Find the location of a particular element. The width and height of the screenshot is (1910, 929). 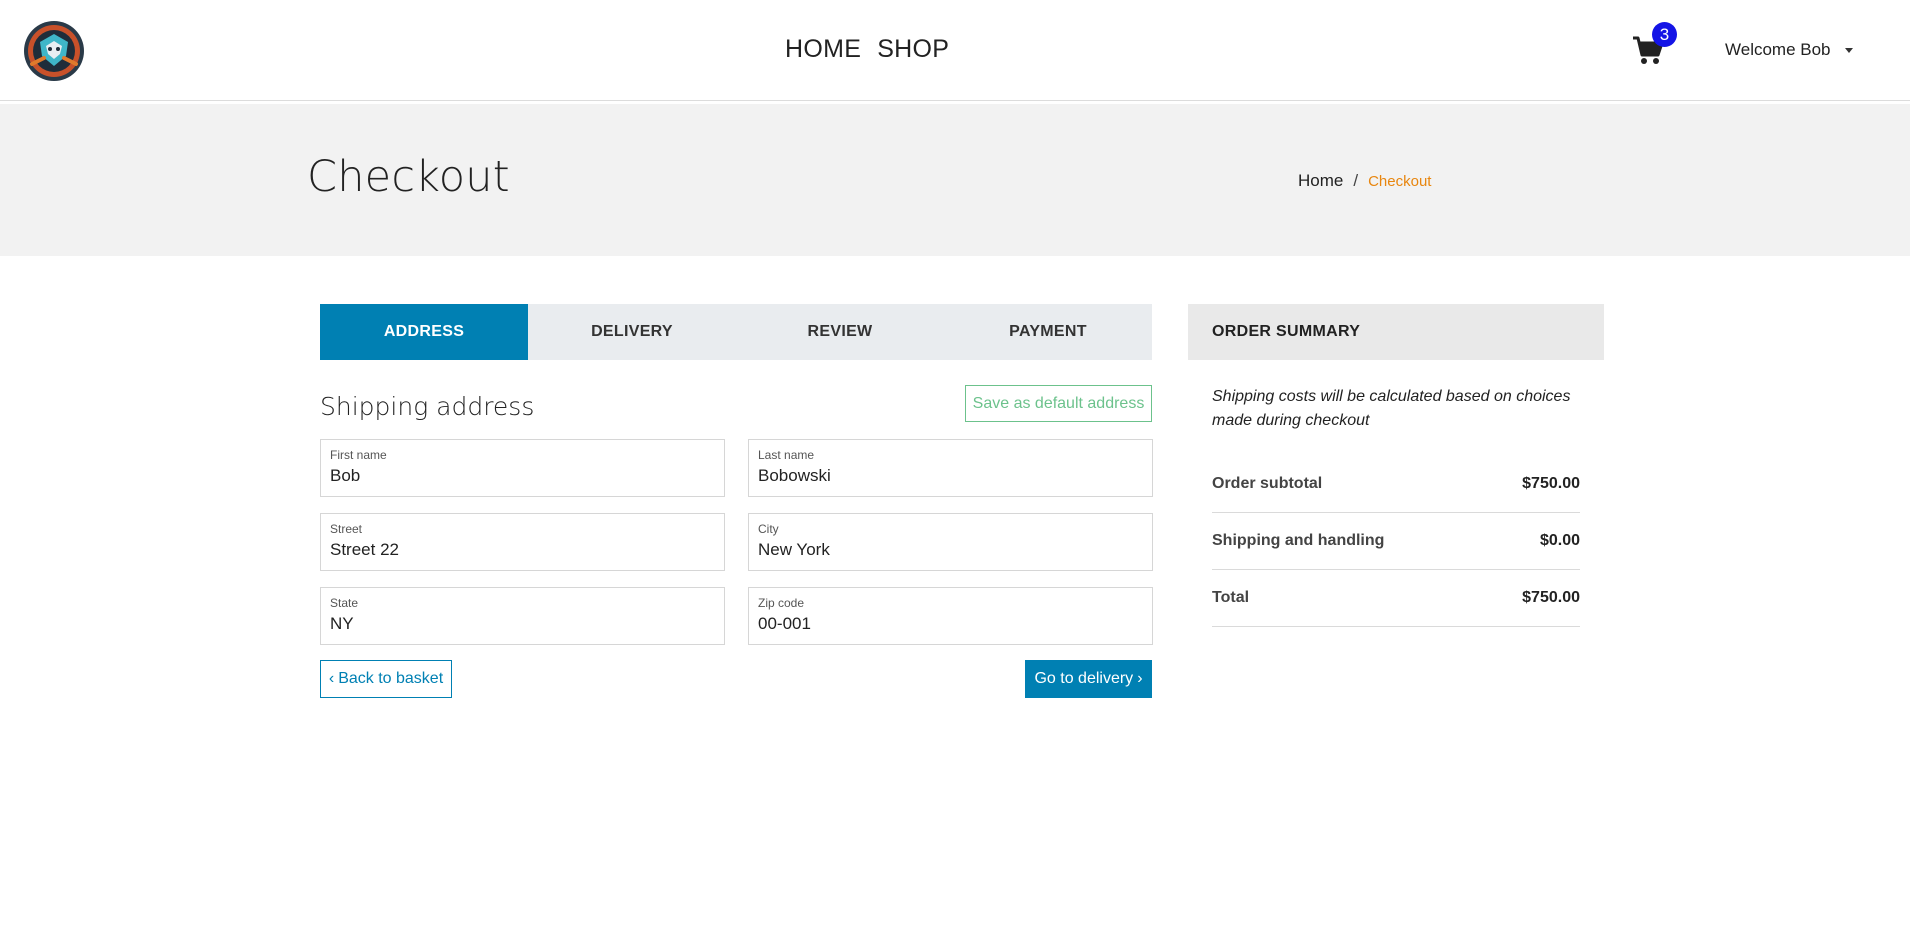

go-to-delivery-button: Go to delivery › is located at coordinates (1088, 679).